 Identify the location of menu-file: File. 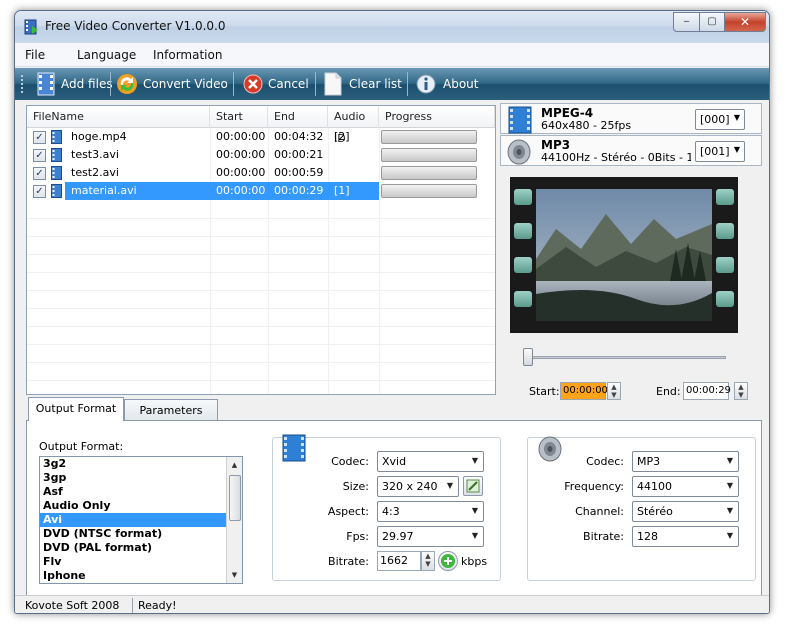
(35, 55).